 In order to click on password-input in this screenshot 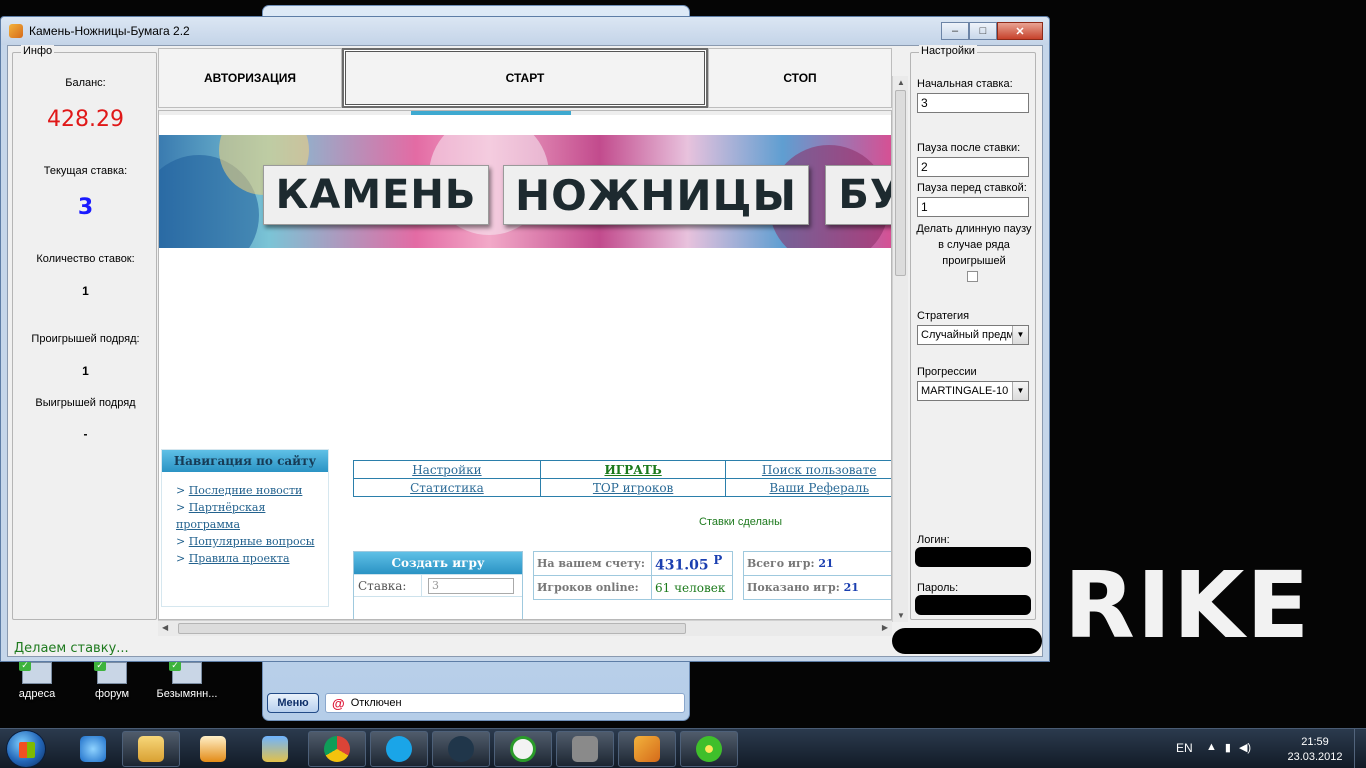, I will do `click(973, 605)`.